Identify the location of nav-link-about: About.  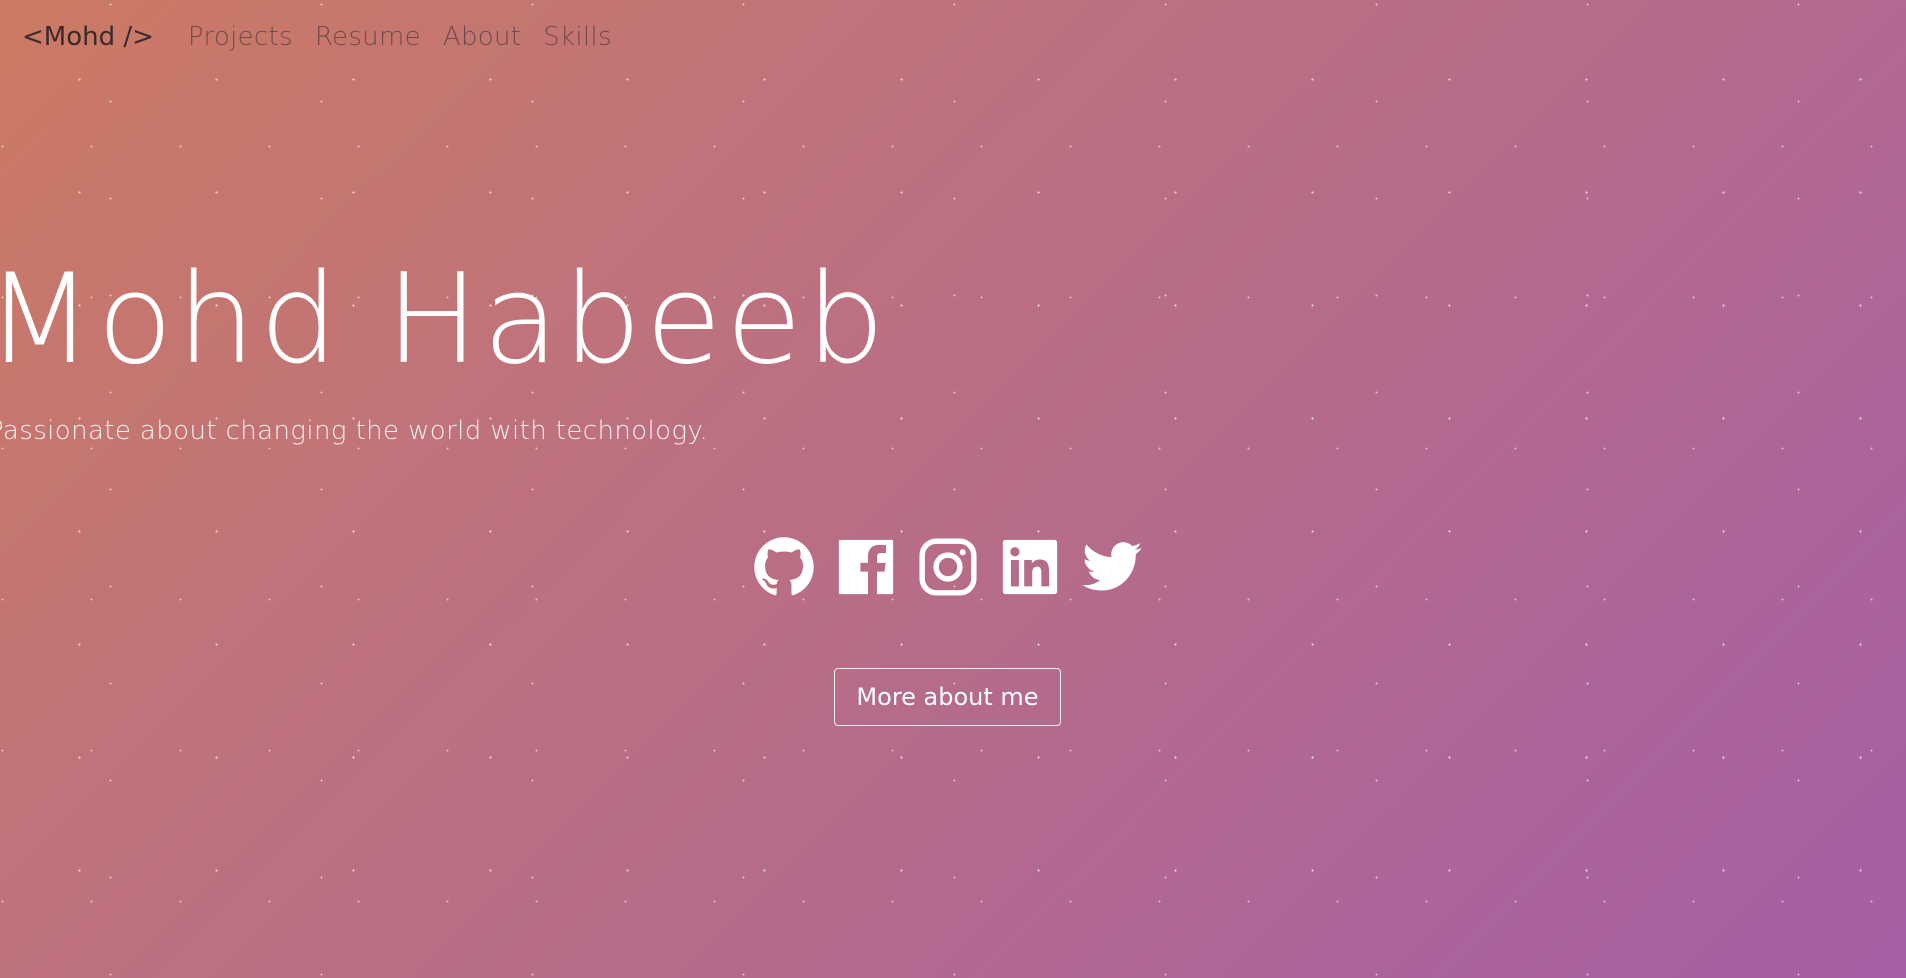
(482, 37).